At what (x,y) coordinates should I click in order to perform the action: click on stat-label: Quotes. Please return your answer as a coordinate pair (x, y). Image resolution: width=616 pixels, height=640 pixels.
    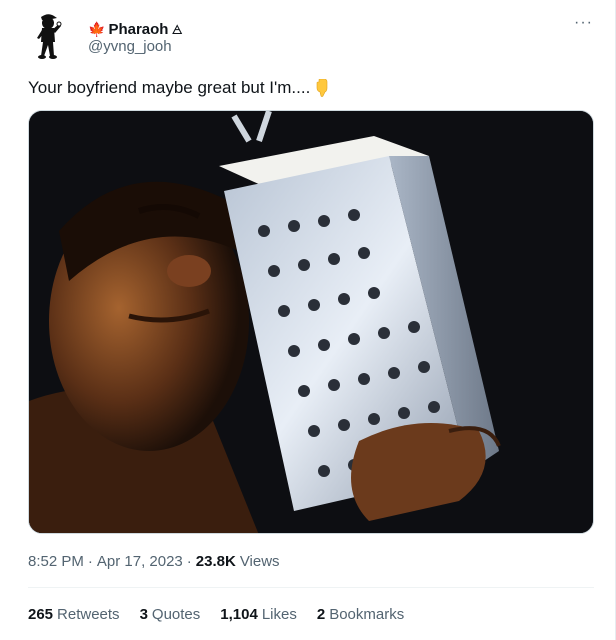
    Looking at the image, I should click on (176, 614).